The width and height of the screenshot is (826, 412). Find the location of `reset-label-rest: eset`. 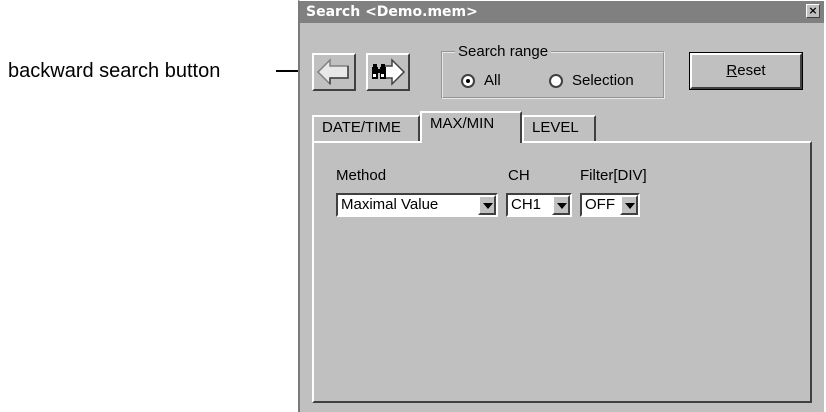

reset-label-rest: eset is located at coordinates (751, 70).